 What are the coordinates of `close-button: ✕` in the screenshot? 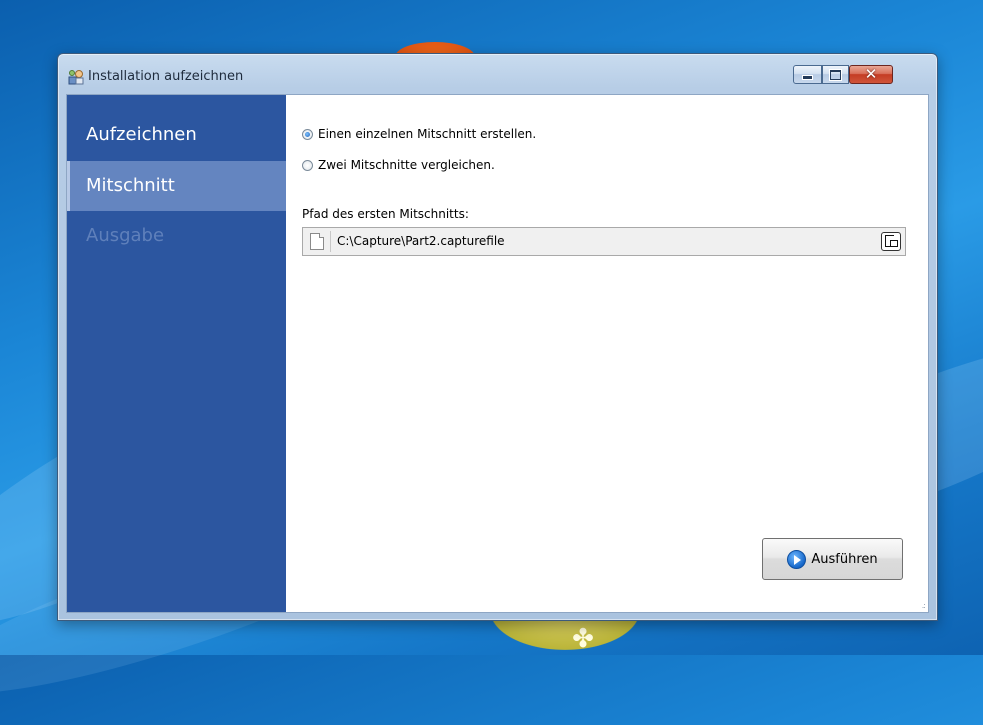 It's located at (871, 74).